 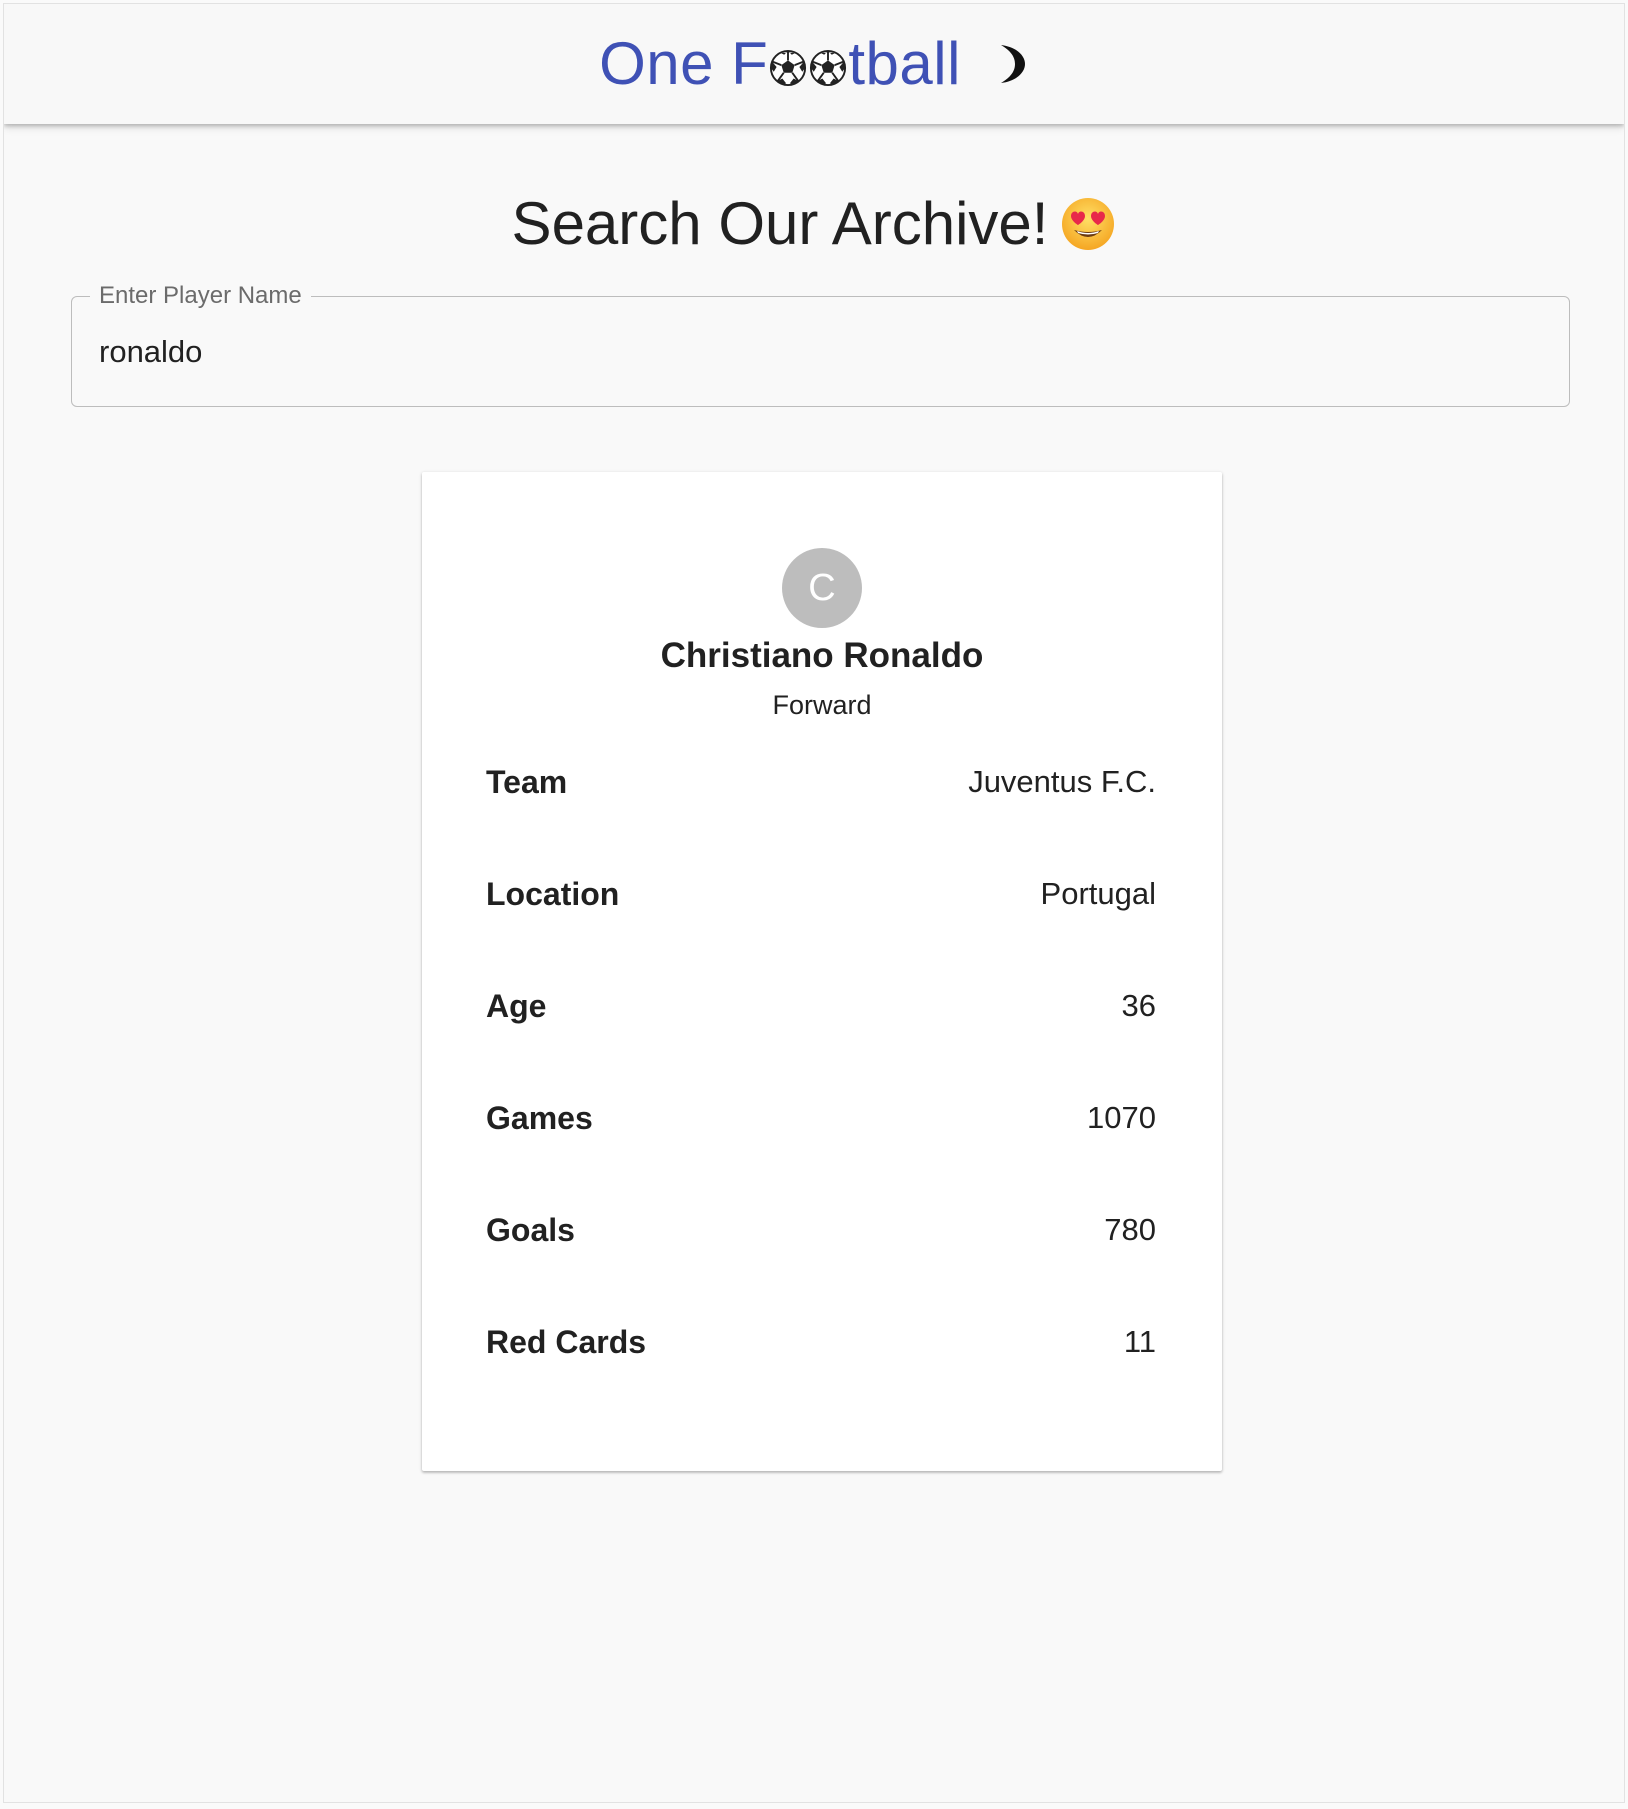 I want to click on stat-label: Location, so click(x=553, y=894).